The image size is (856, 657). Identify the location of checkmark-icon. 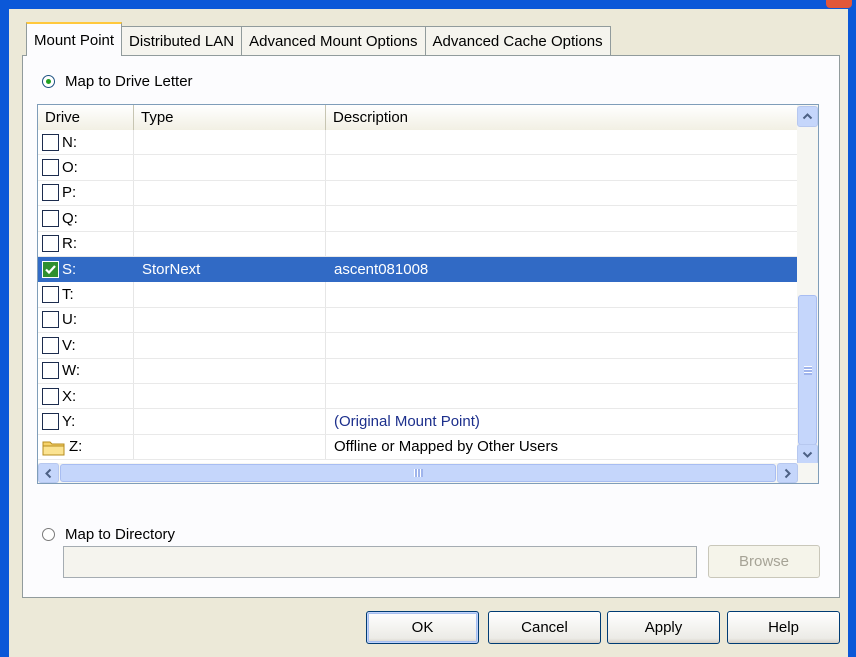
(50, 269).